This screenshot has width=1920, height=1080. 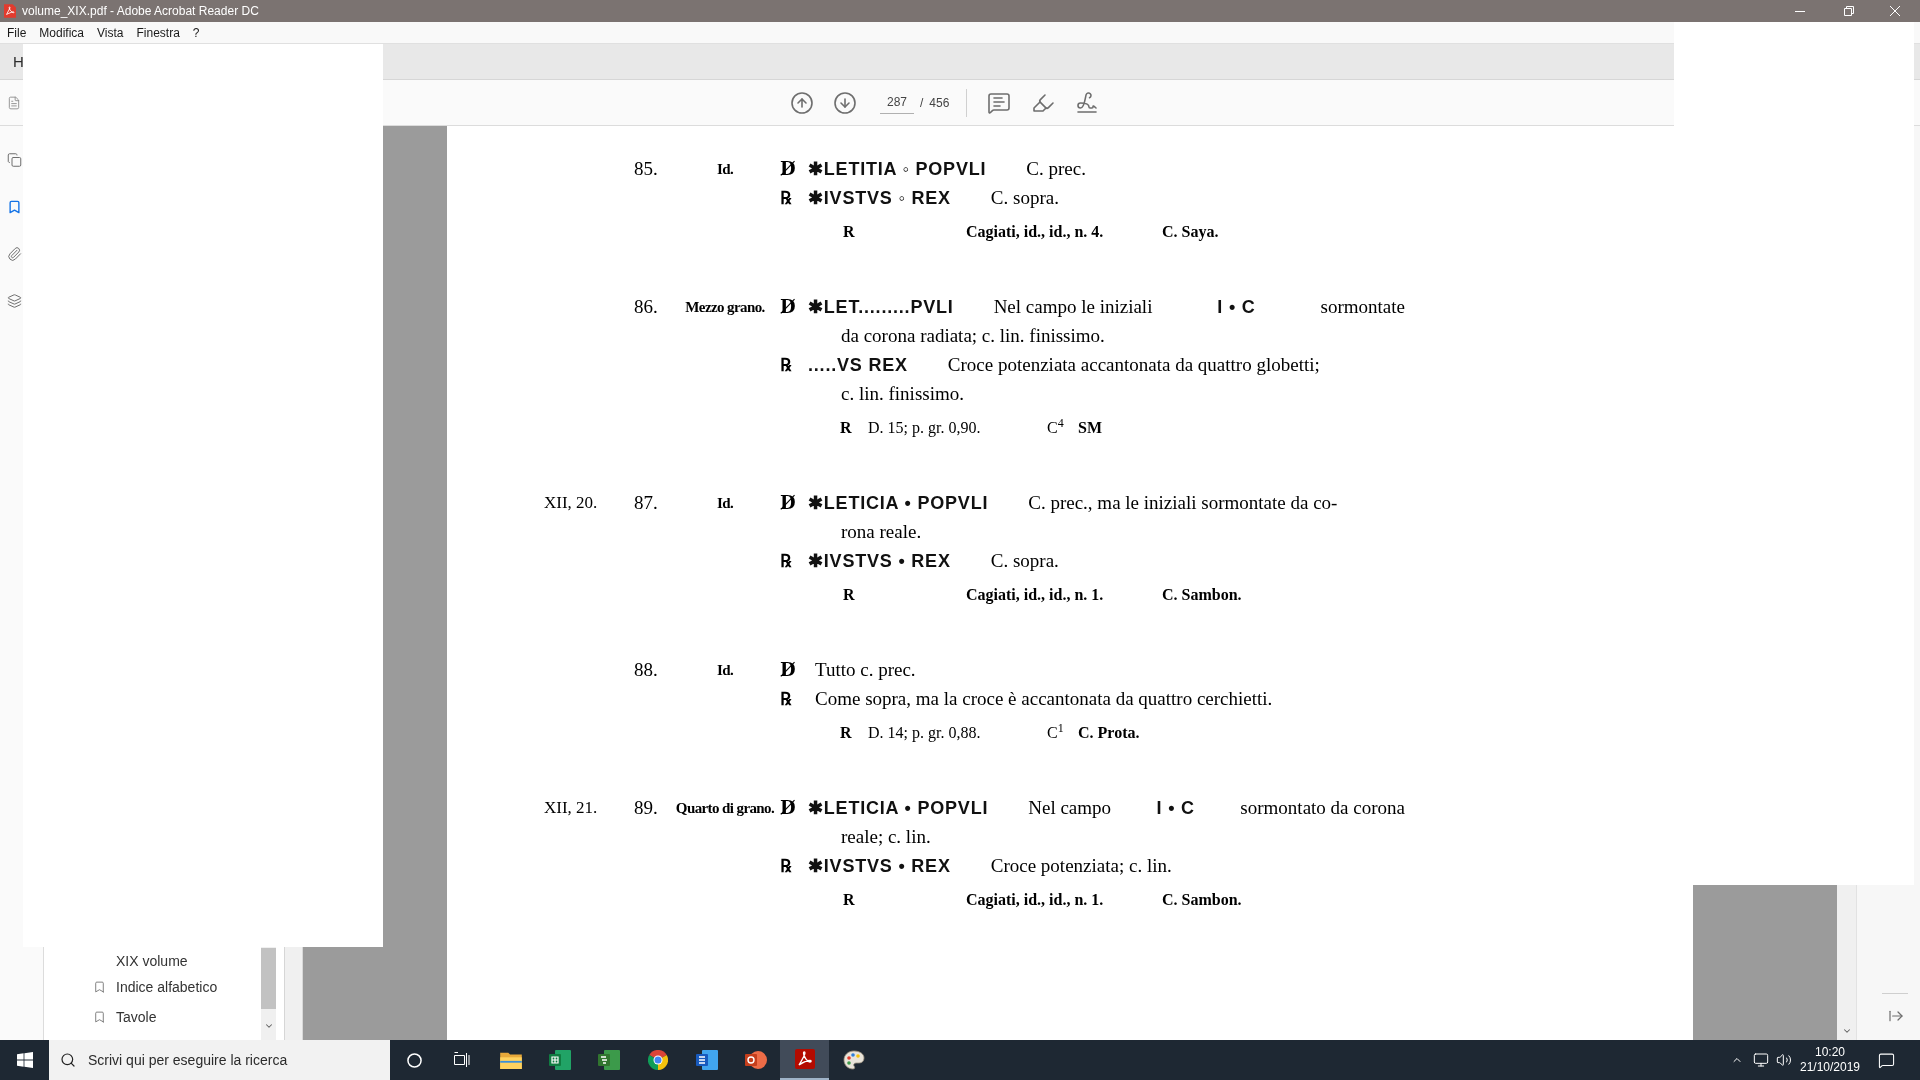 I want to click on previous-page-icon, so click(x=802, y=102).